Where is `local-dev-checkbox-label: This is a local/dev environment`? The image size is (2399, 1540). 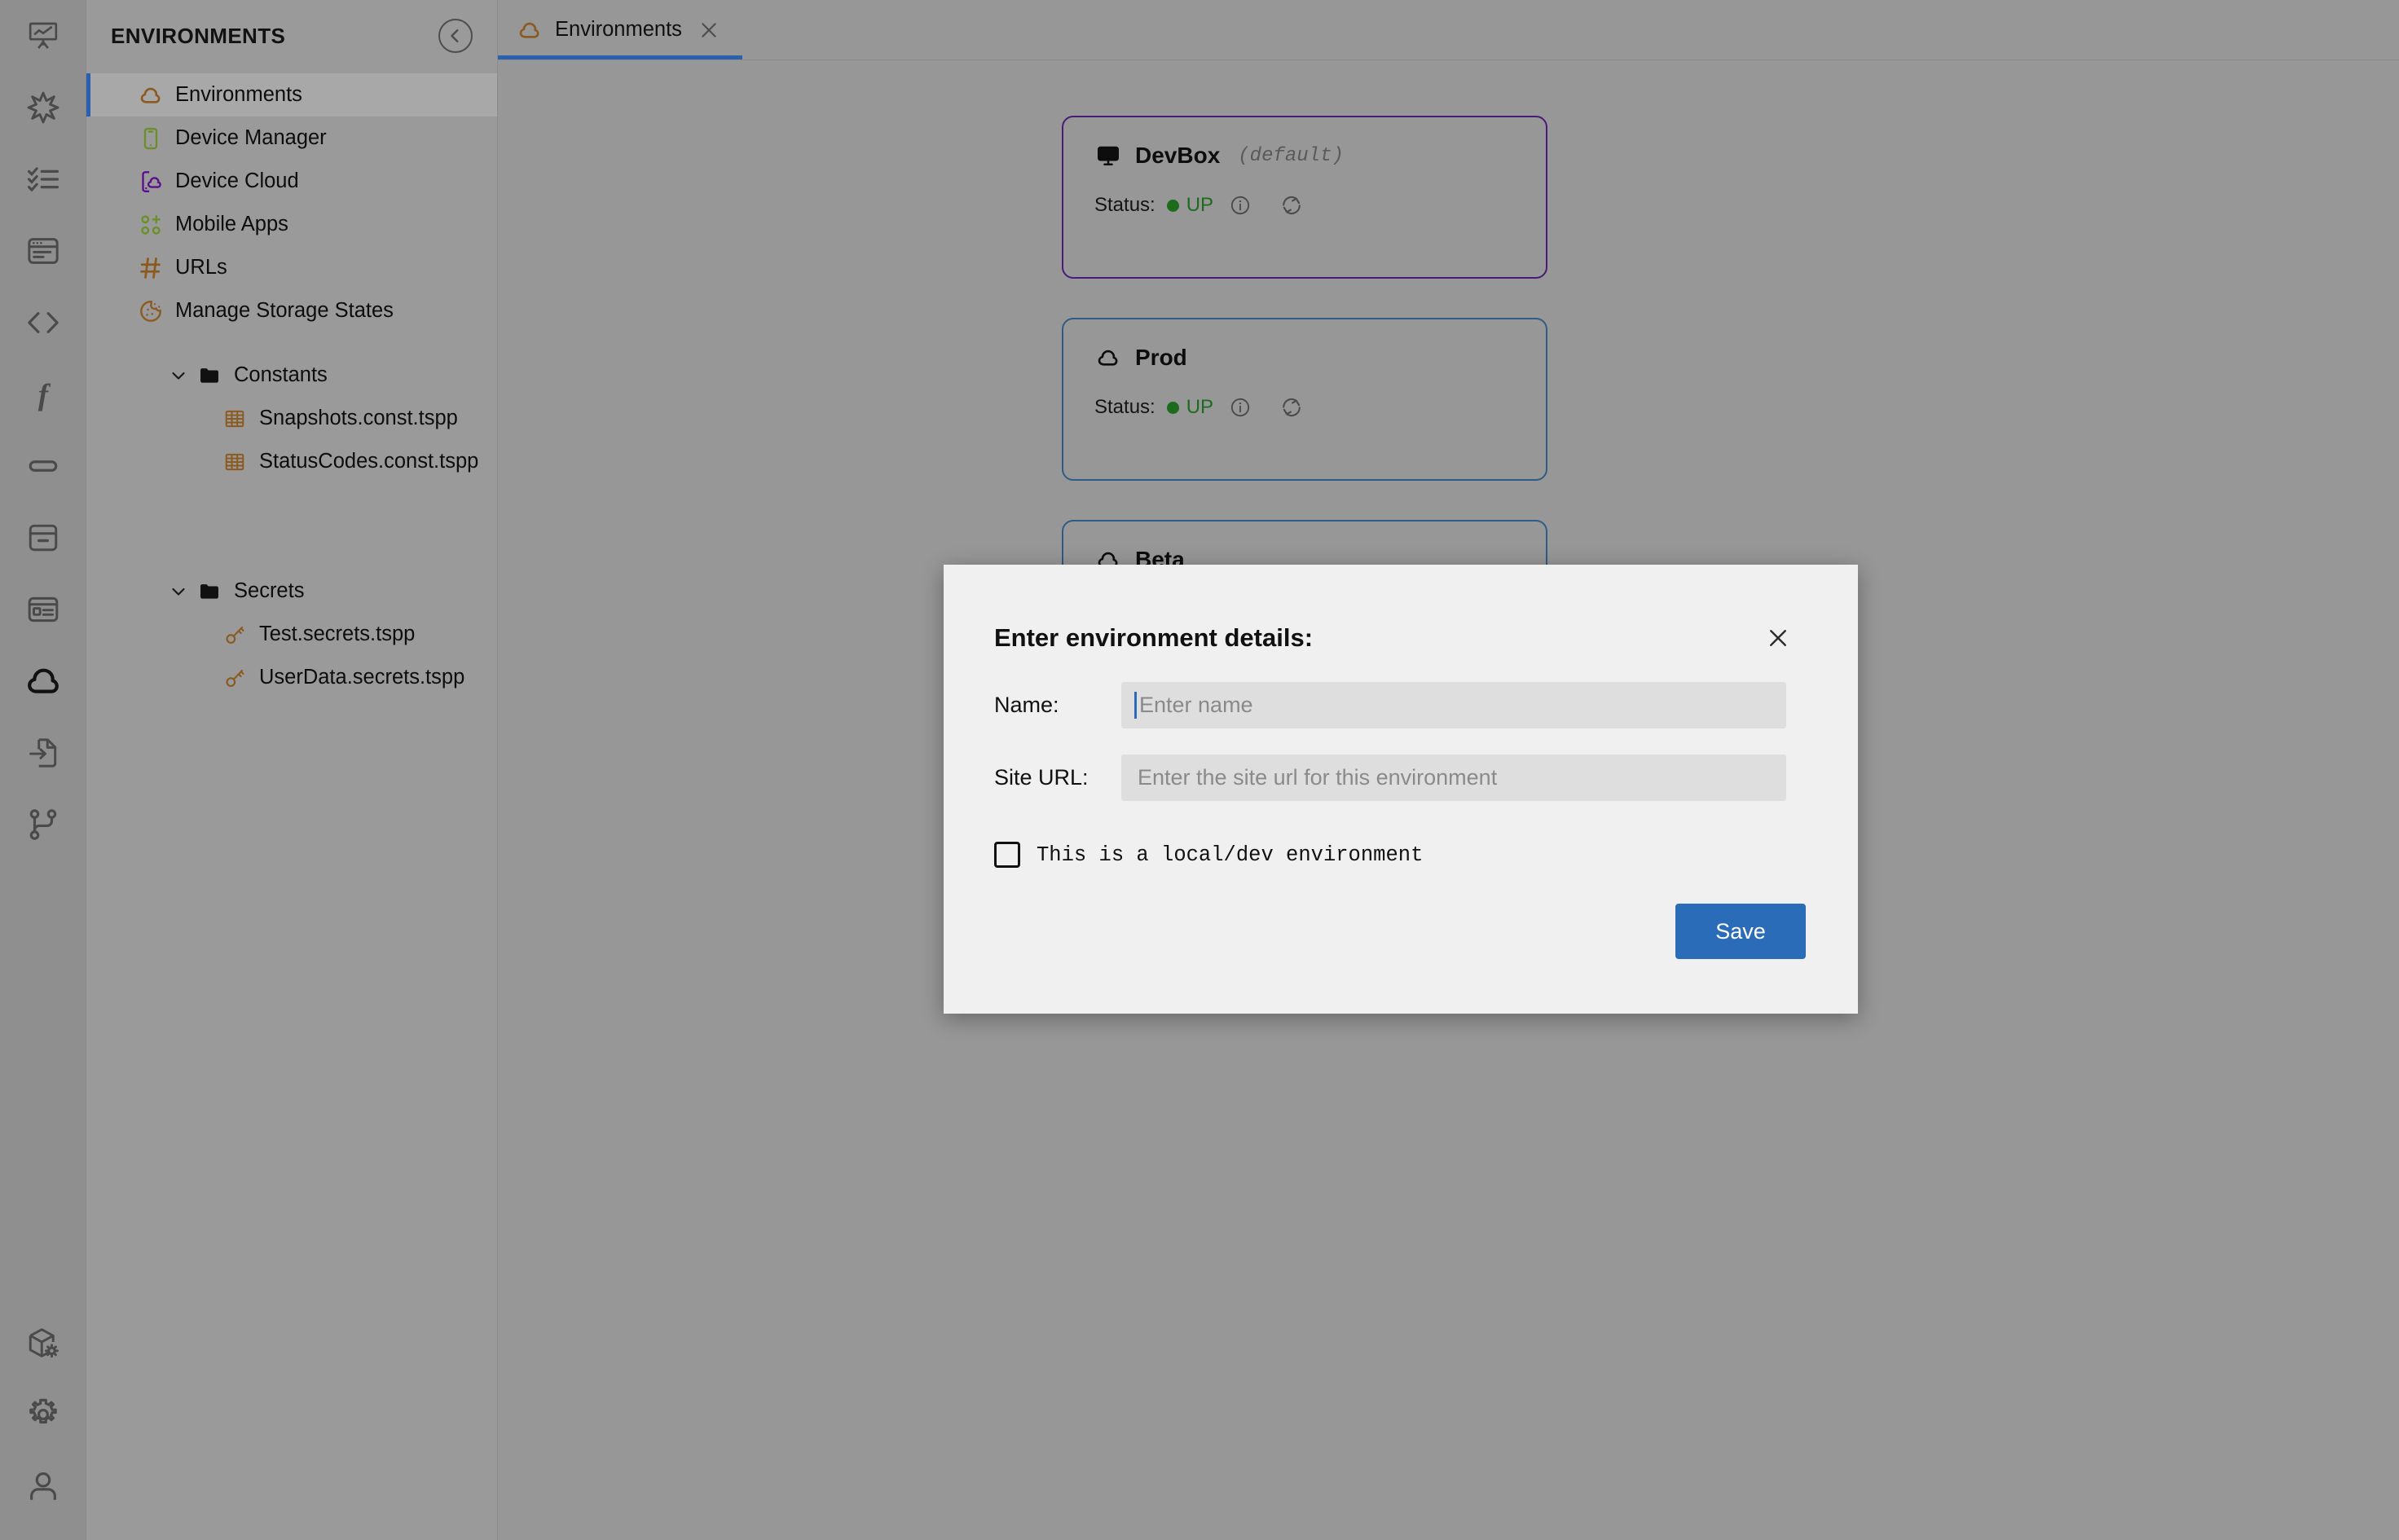 local-dev-checkbox-label: This is a local/dev environment is located at coordinates (1231, 855).